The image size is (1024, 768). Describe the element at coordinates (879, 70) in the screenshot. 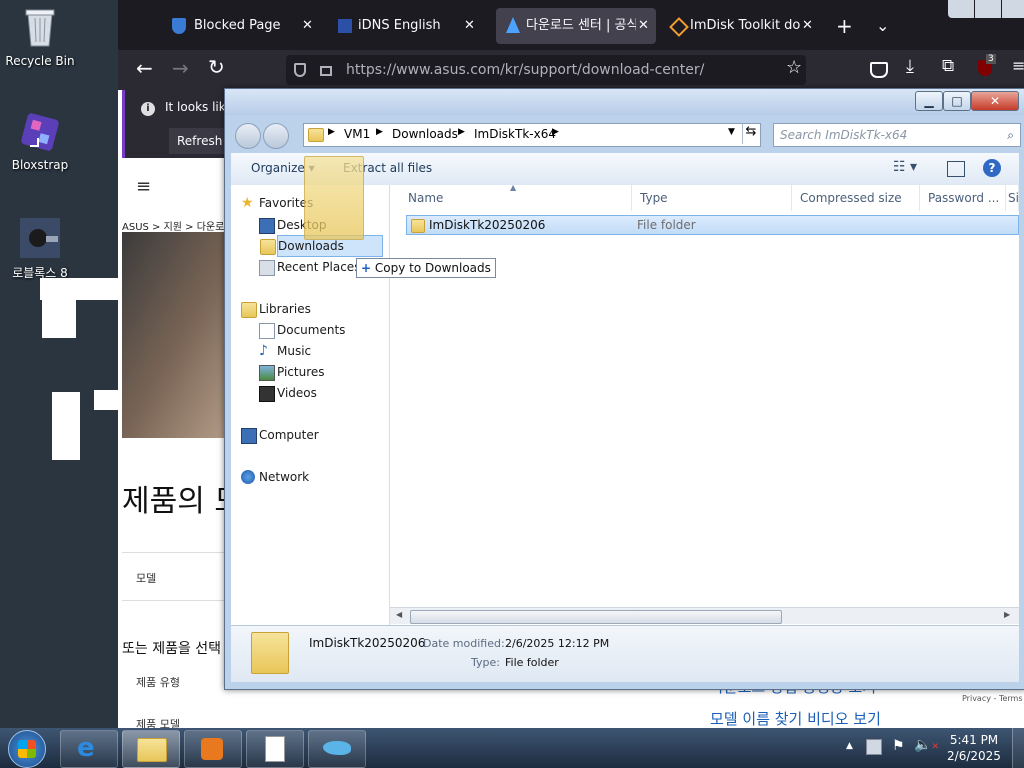

I see `pocket-icon` at that location.